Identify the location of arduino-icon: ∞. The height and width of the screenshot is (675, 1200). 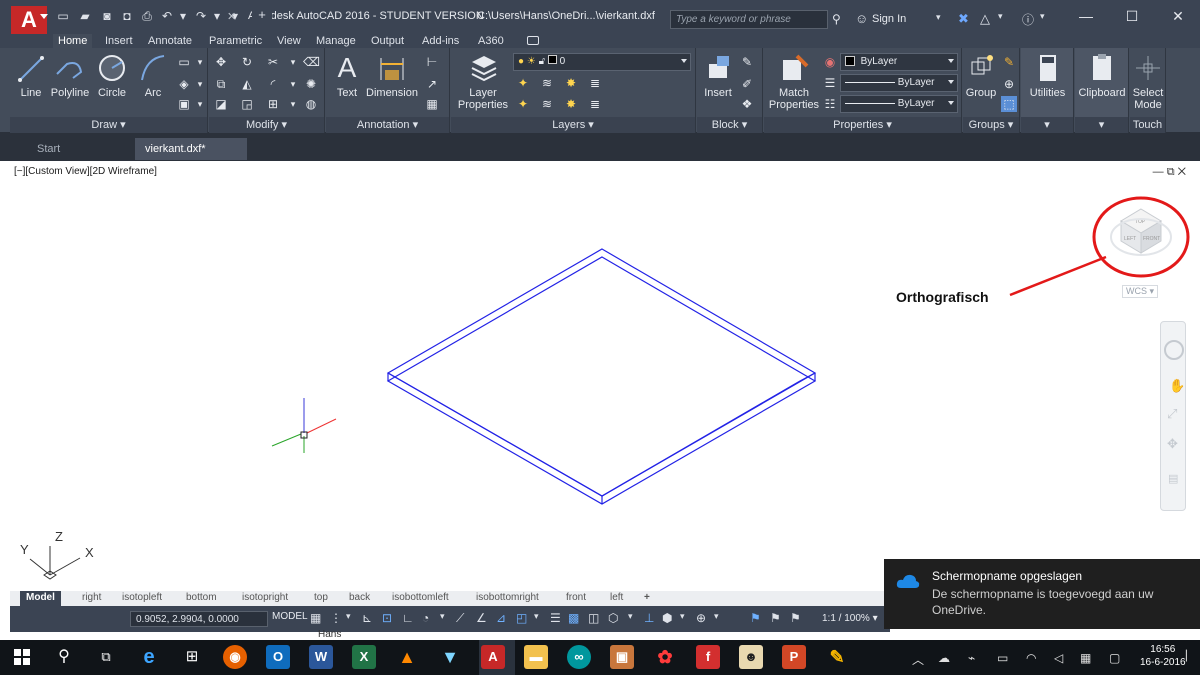
(579, 657).